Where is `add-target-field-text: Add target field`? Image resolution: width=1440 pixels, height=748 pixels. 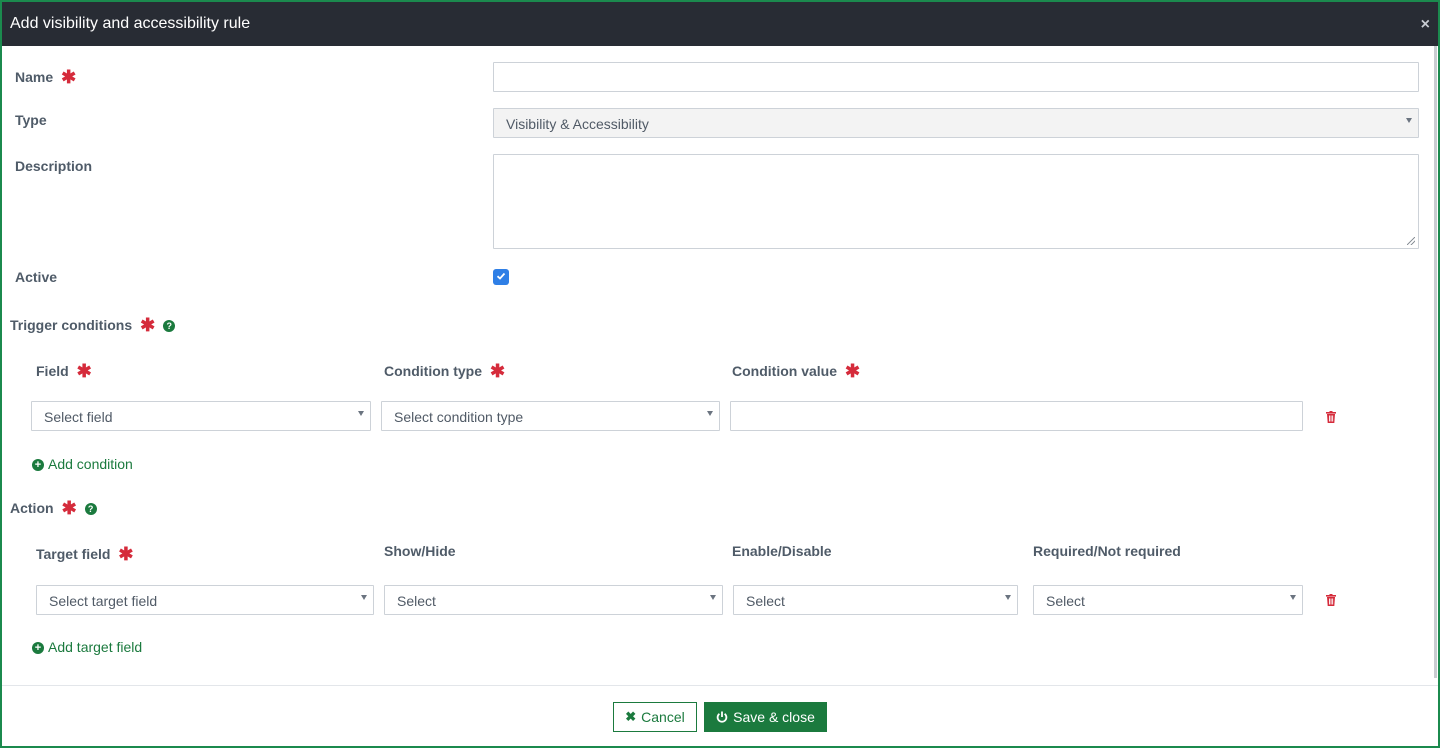 add-target-field-text: Add target field is located at coordinates (95, 647).